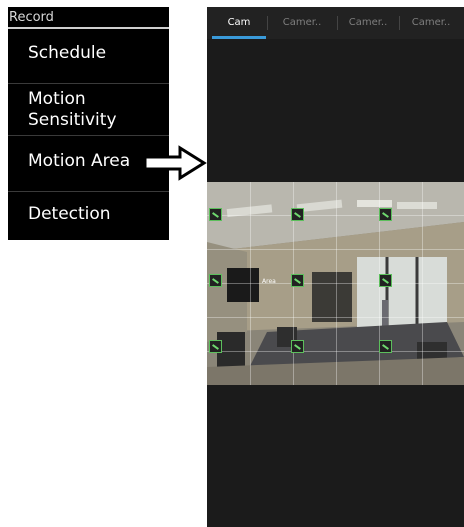 This screenshot has width=464, height=527. What do you see at coordinates (69, 214) in the screenshot?
I see `menu-item-label: Detection` at bounding box center [69, 214].